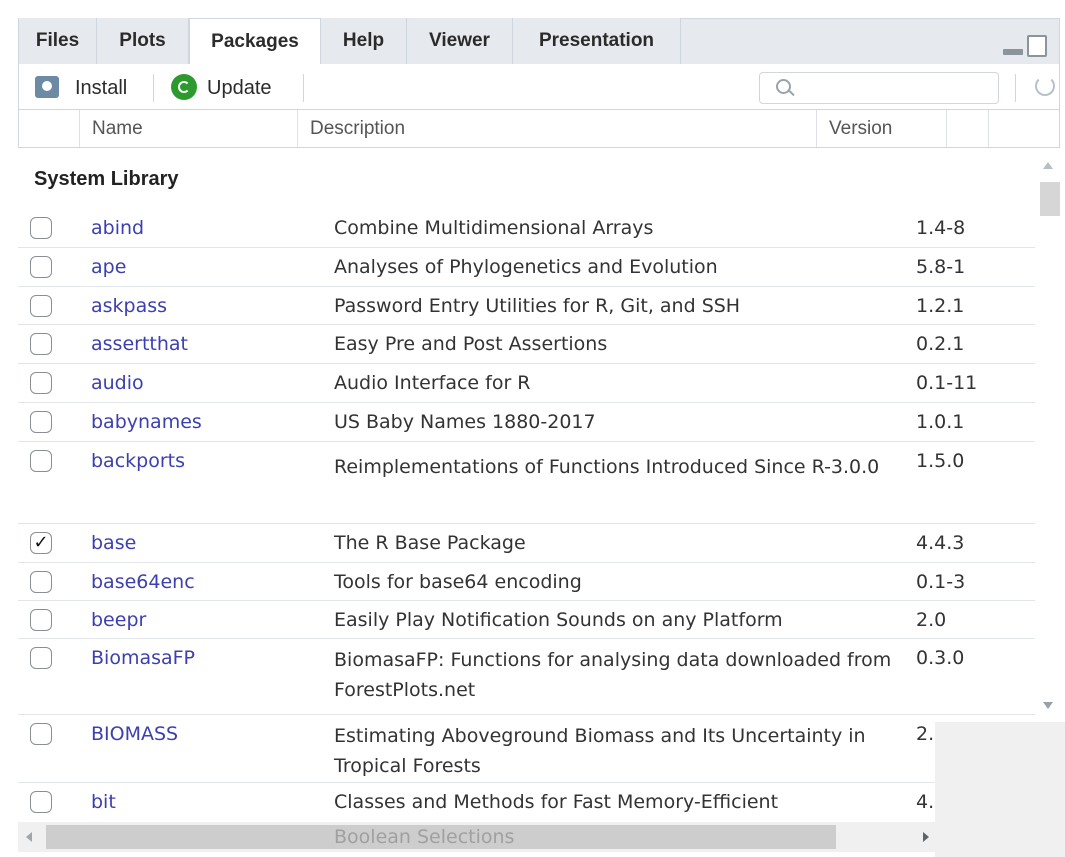 The width and height of the screenshot is (1065, 857). What do you see at coordinates (940, 658) in the screenshot?
I see `package-version: 0.3.0` at bounding box center [940, 658].